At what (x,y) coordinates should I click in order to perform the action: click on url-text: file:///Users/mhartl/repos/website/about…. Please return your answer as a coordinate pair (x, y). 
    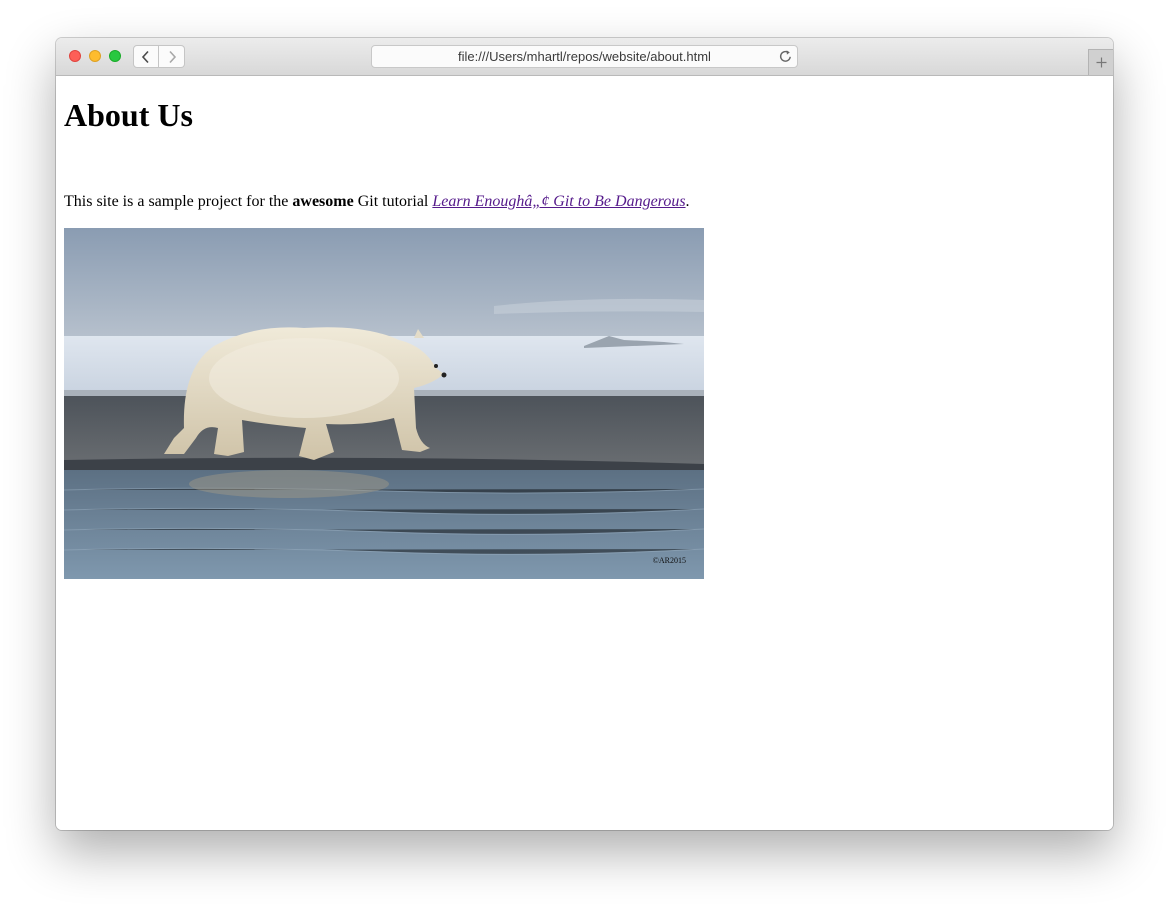
    Looking at the image, I should click on (584, 57).